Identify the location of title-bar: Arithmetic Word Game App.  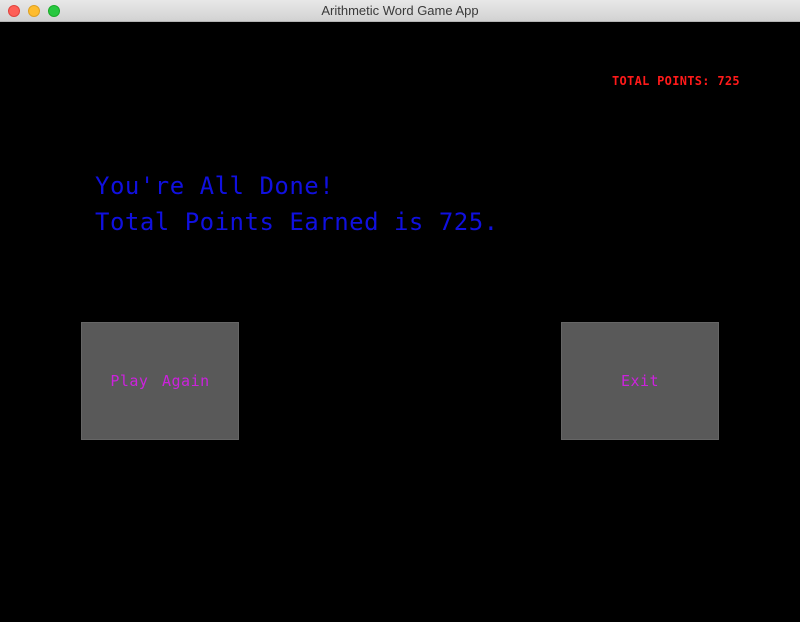
(400, 11).